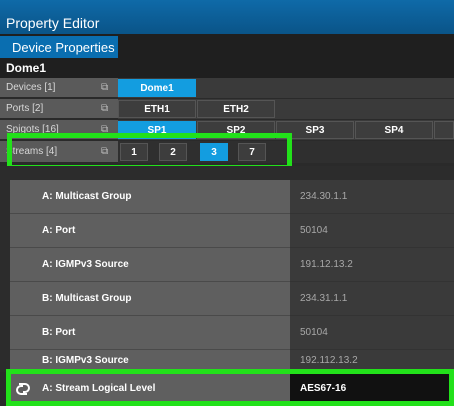 This screenshot has width=454, height=406. I want to click on tab-device-properties: Device Properties, so click(63, 47).